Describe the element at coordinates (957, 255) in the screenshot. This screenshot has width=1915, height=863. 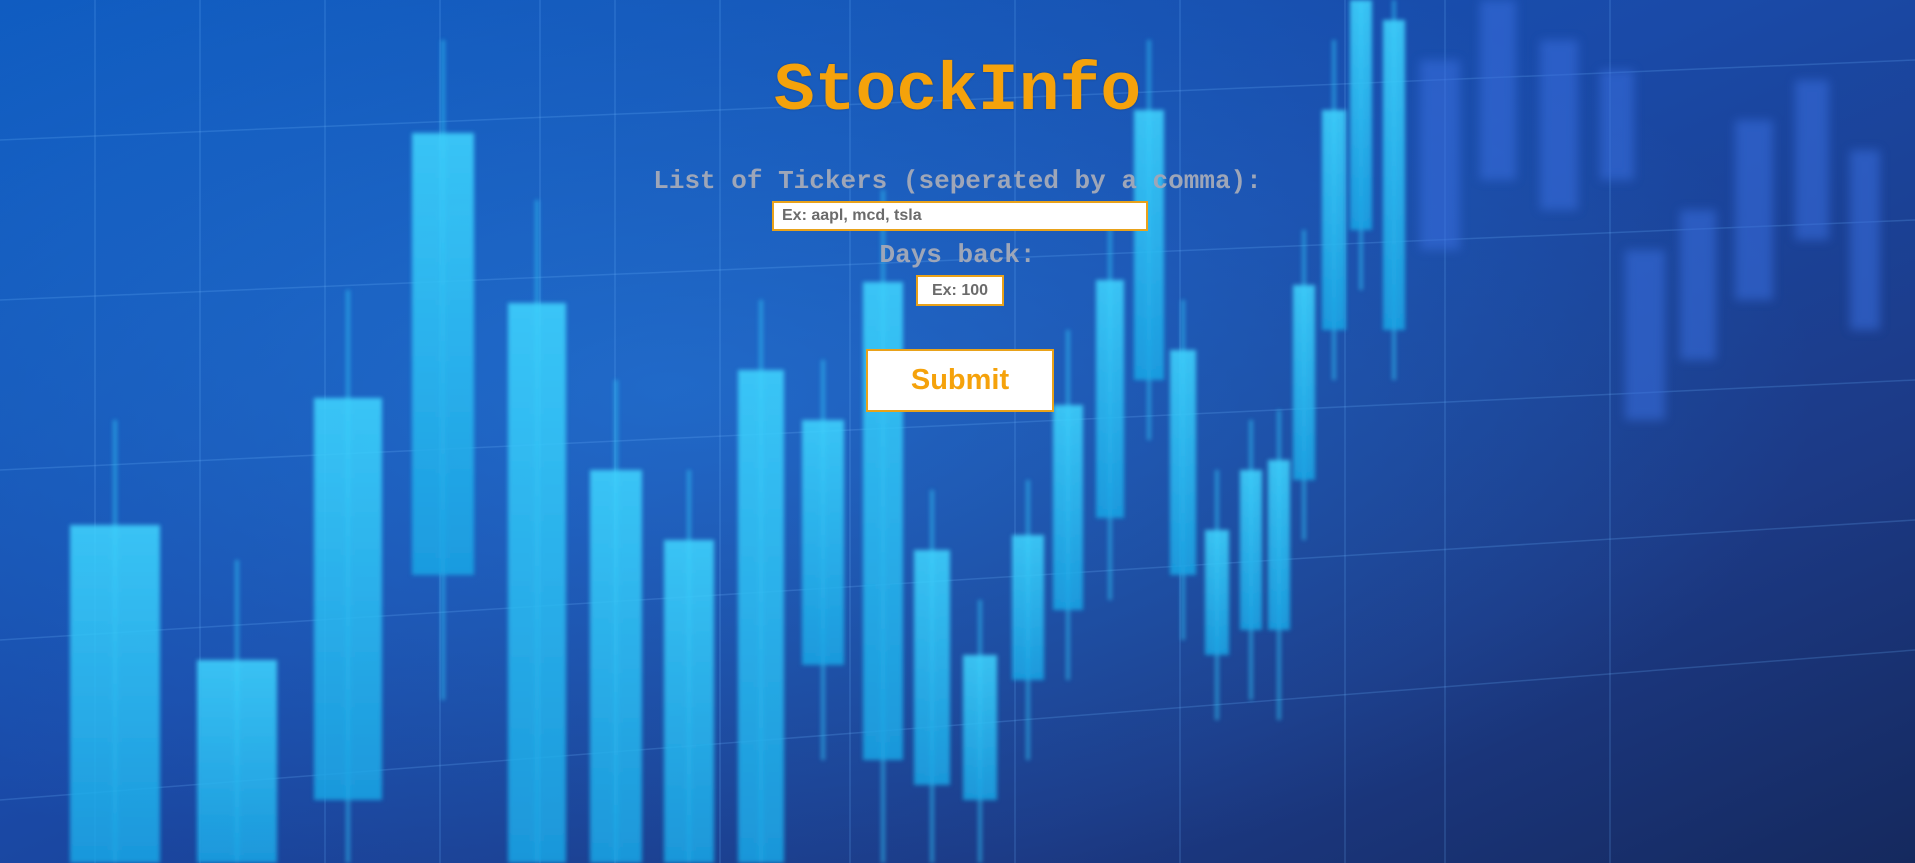
I see `days-back-label: Days back:` at that location.